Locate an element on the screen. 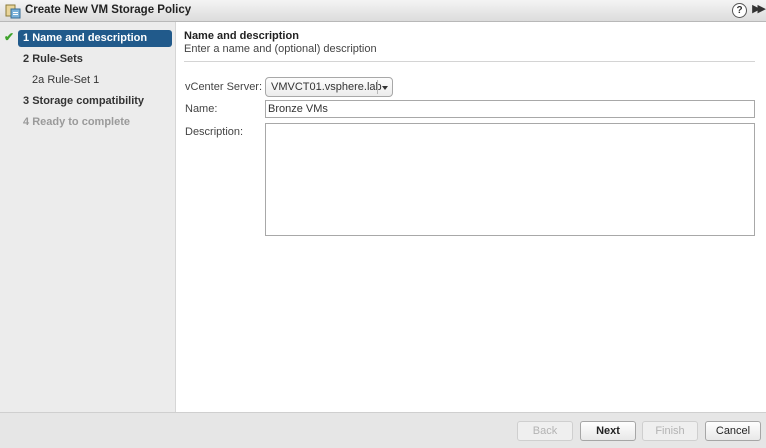  step-label: Rule-Sets is located at coordinates (57, 59).